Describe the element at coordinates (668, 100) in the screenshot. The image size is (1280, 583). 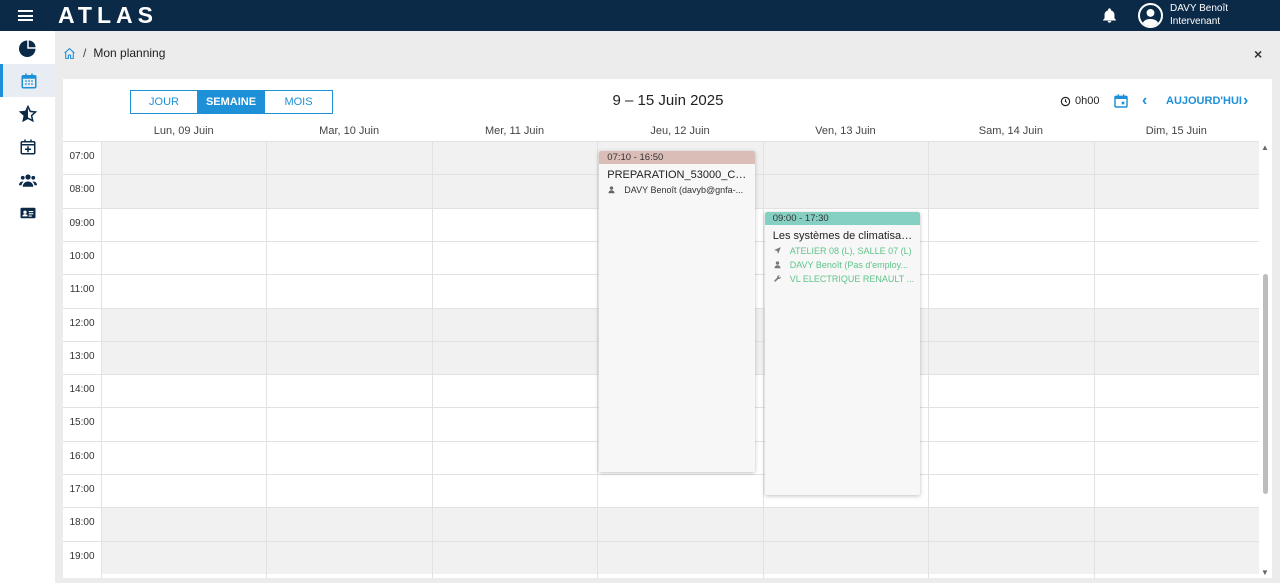
I see `calendar-title: 9 – 15 Juin 2025` at that location.